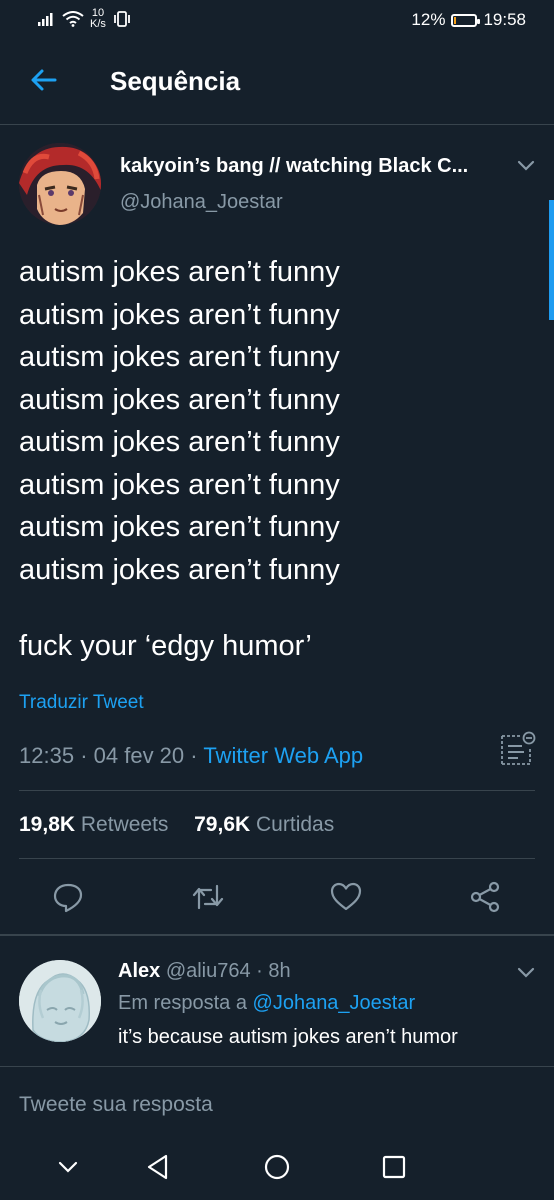 This screenshot has width=554, height=1200. What do you see at coordinates (334, 1003) in the screenshot?
I see `reply-mention-link: @Johana_Joestar` at bounding box center [334, 1003].